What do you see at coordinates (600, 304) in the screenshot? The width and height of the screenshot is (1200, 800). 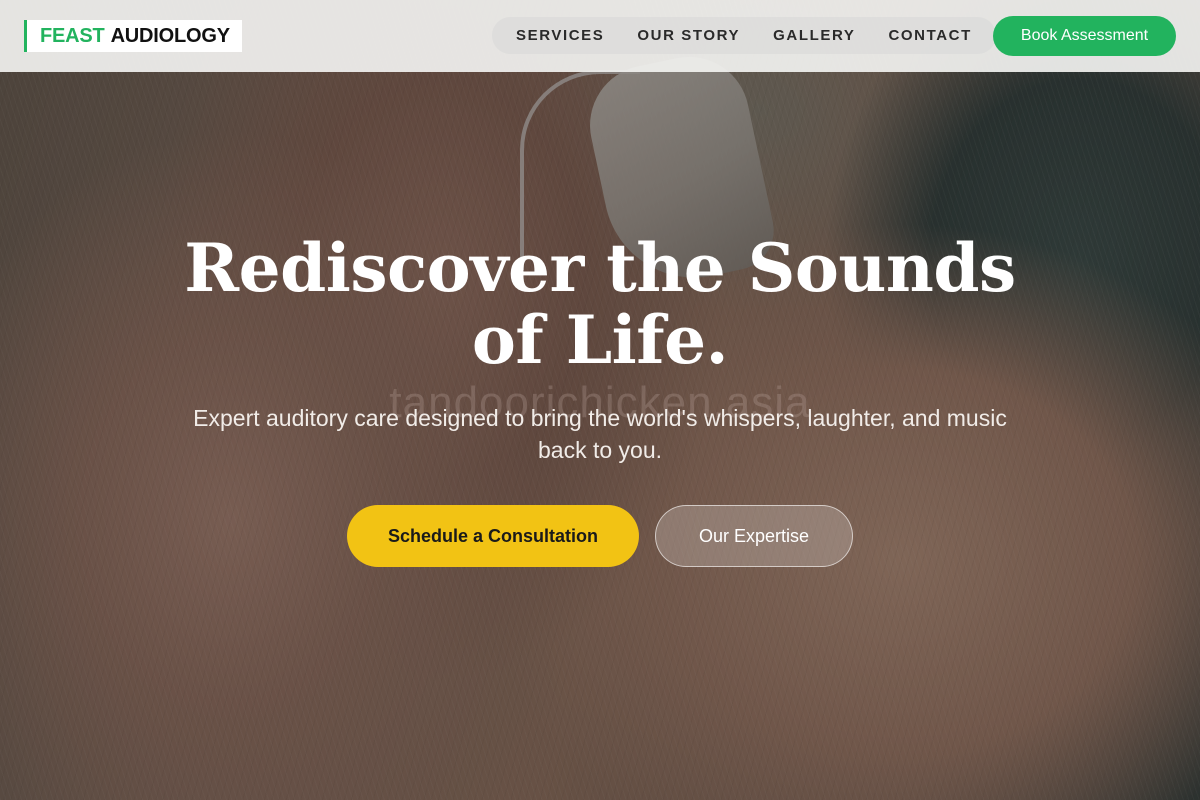 I see `hero-title: Rediscover the Sounds of Life.` at bounding box center [600, 304].